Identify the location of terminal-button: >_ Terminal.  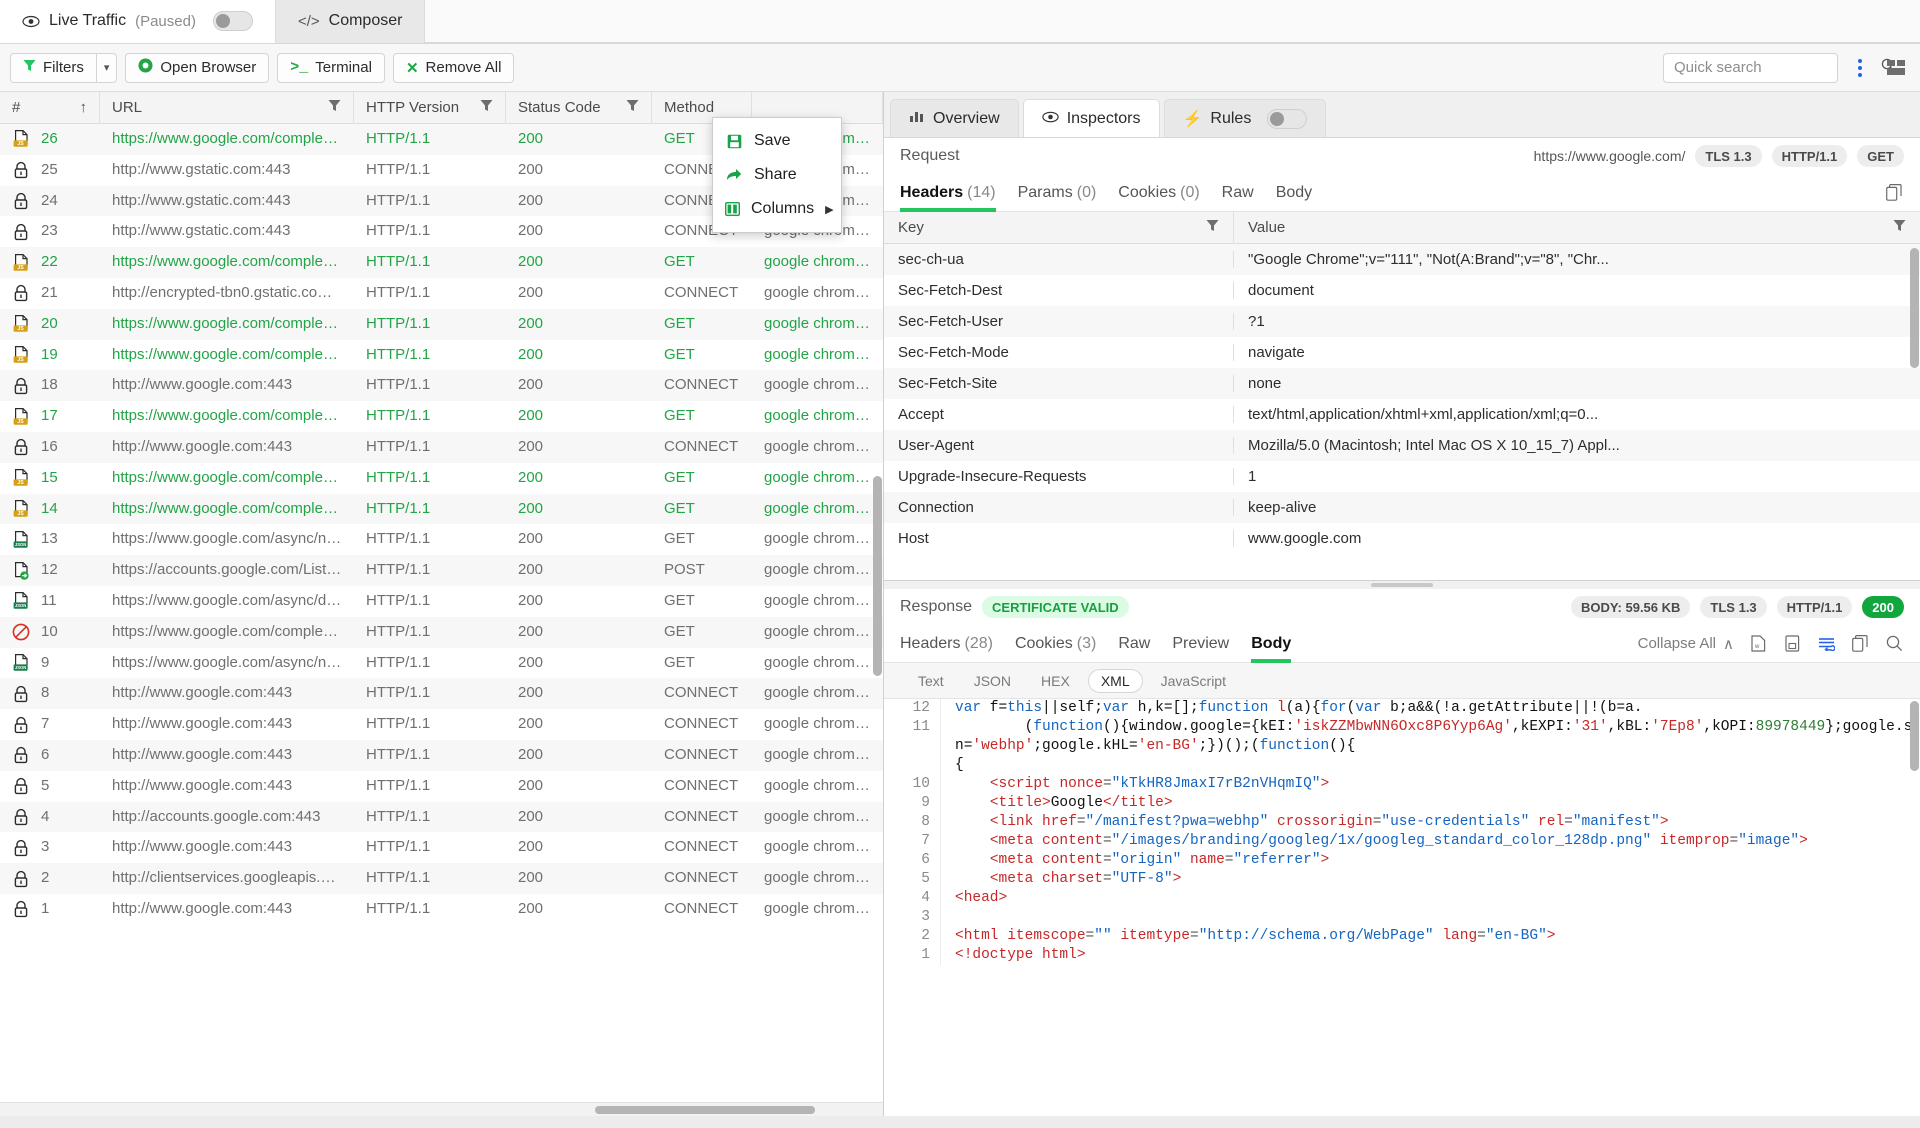
(331, 67).